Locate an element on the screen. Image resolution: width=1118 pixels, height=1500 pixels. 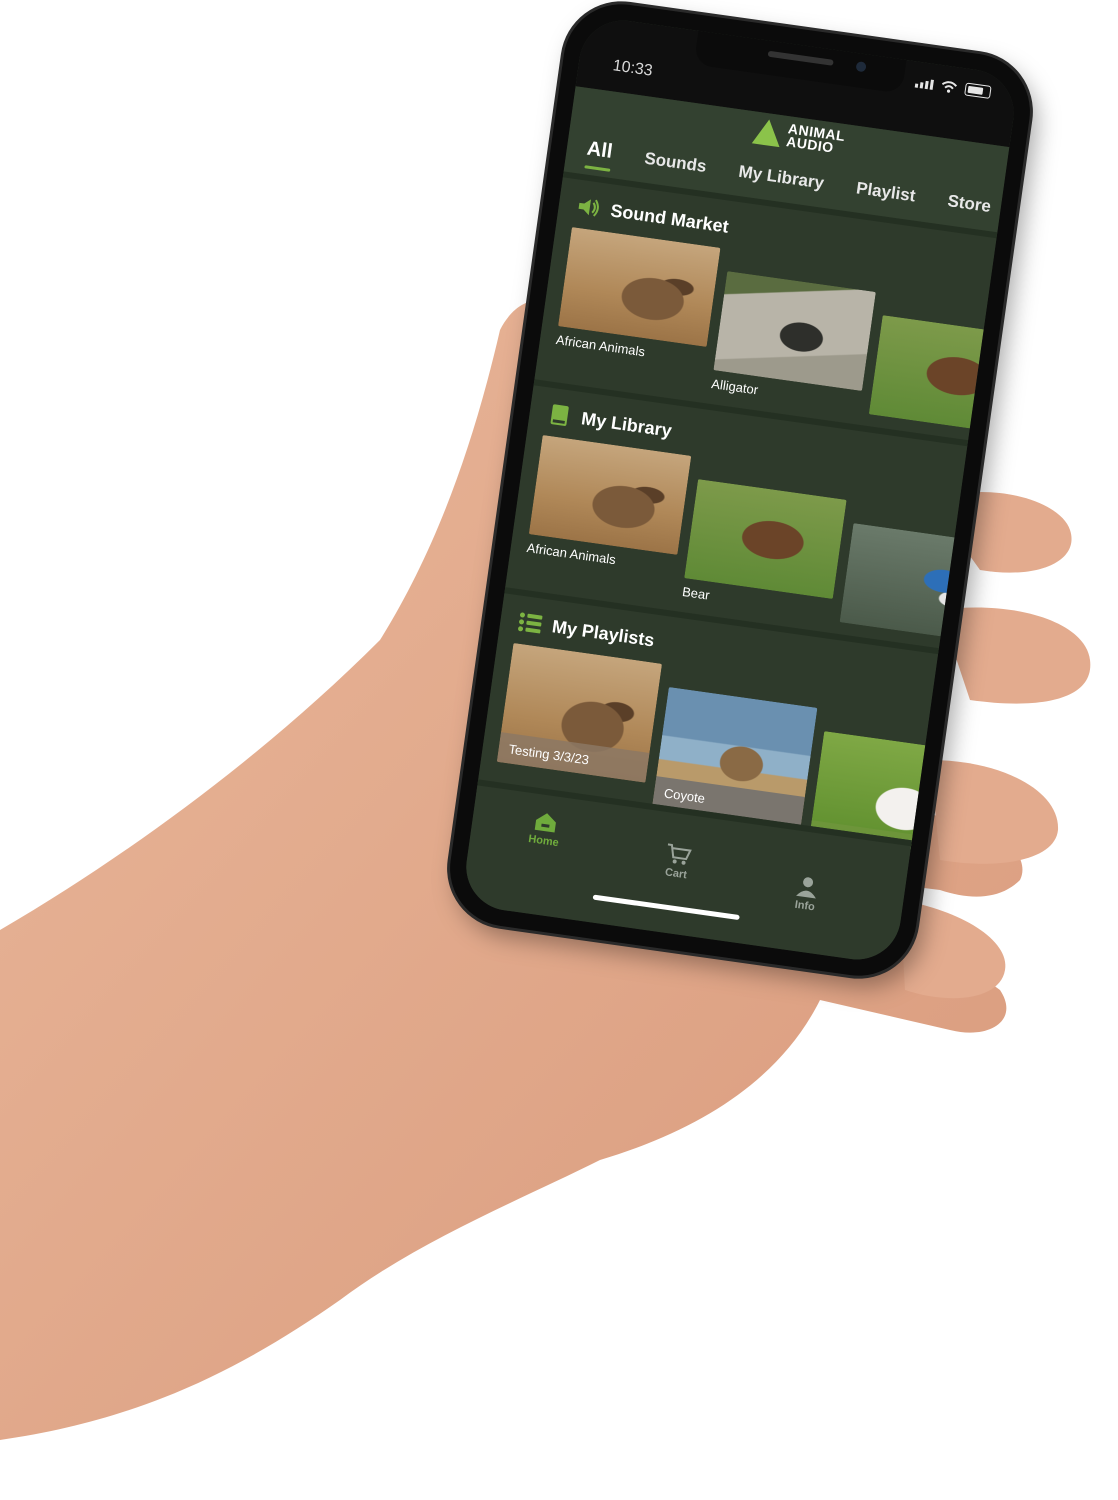
market-card-alligator: Alligator is located at coordinates (793, 345).